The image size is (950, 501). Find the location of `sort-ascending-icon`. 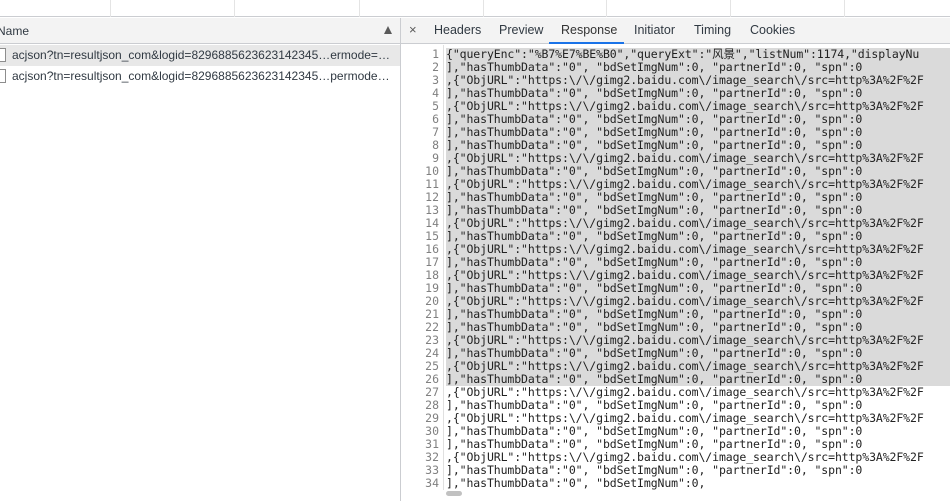

sort-ascending-icon is located at coordinates (388, 30).